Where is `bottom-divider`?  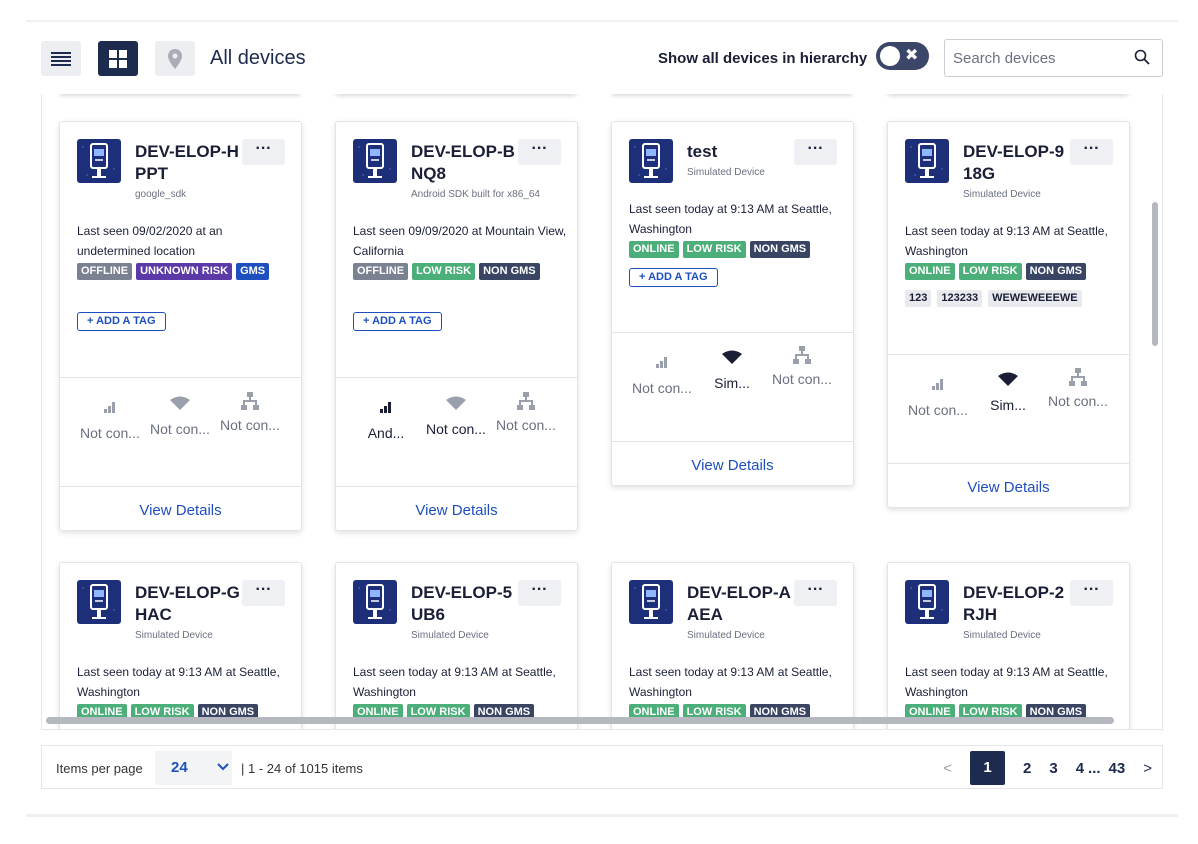 bottom-divider is located at coordinates (602, 815).